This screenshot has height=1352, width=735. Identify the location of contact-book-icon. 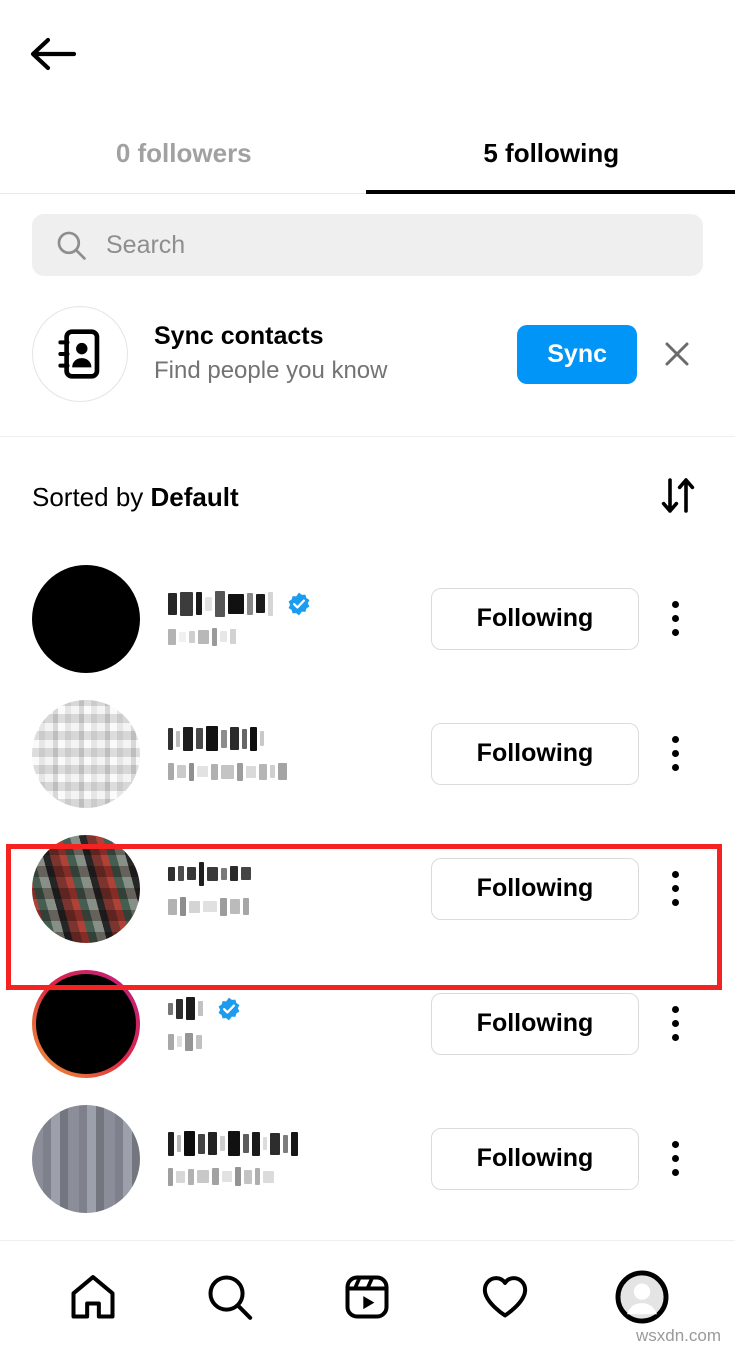
(79, 354).